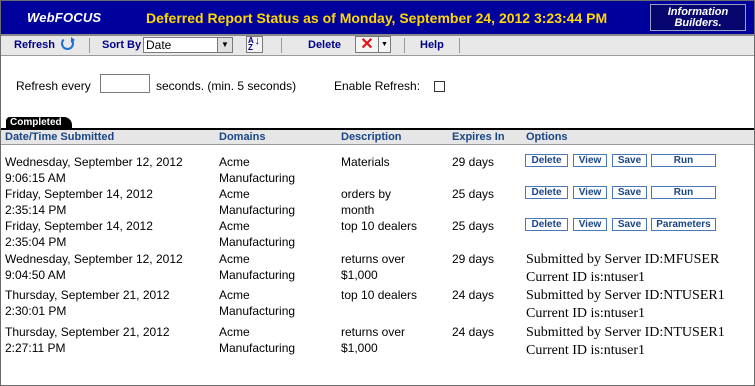 This screenshot has width=755, height=386. Describe the element at coordinates (698, 23) in the screenshot. I see `logo-line-2: Builders.` at that location.